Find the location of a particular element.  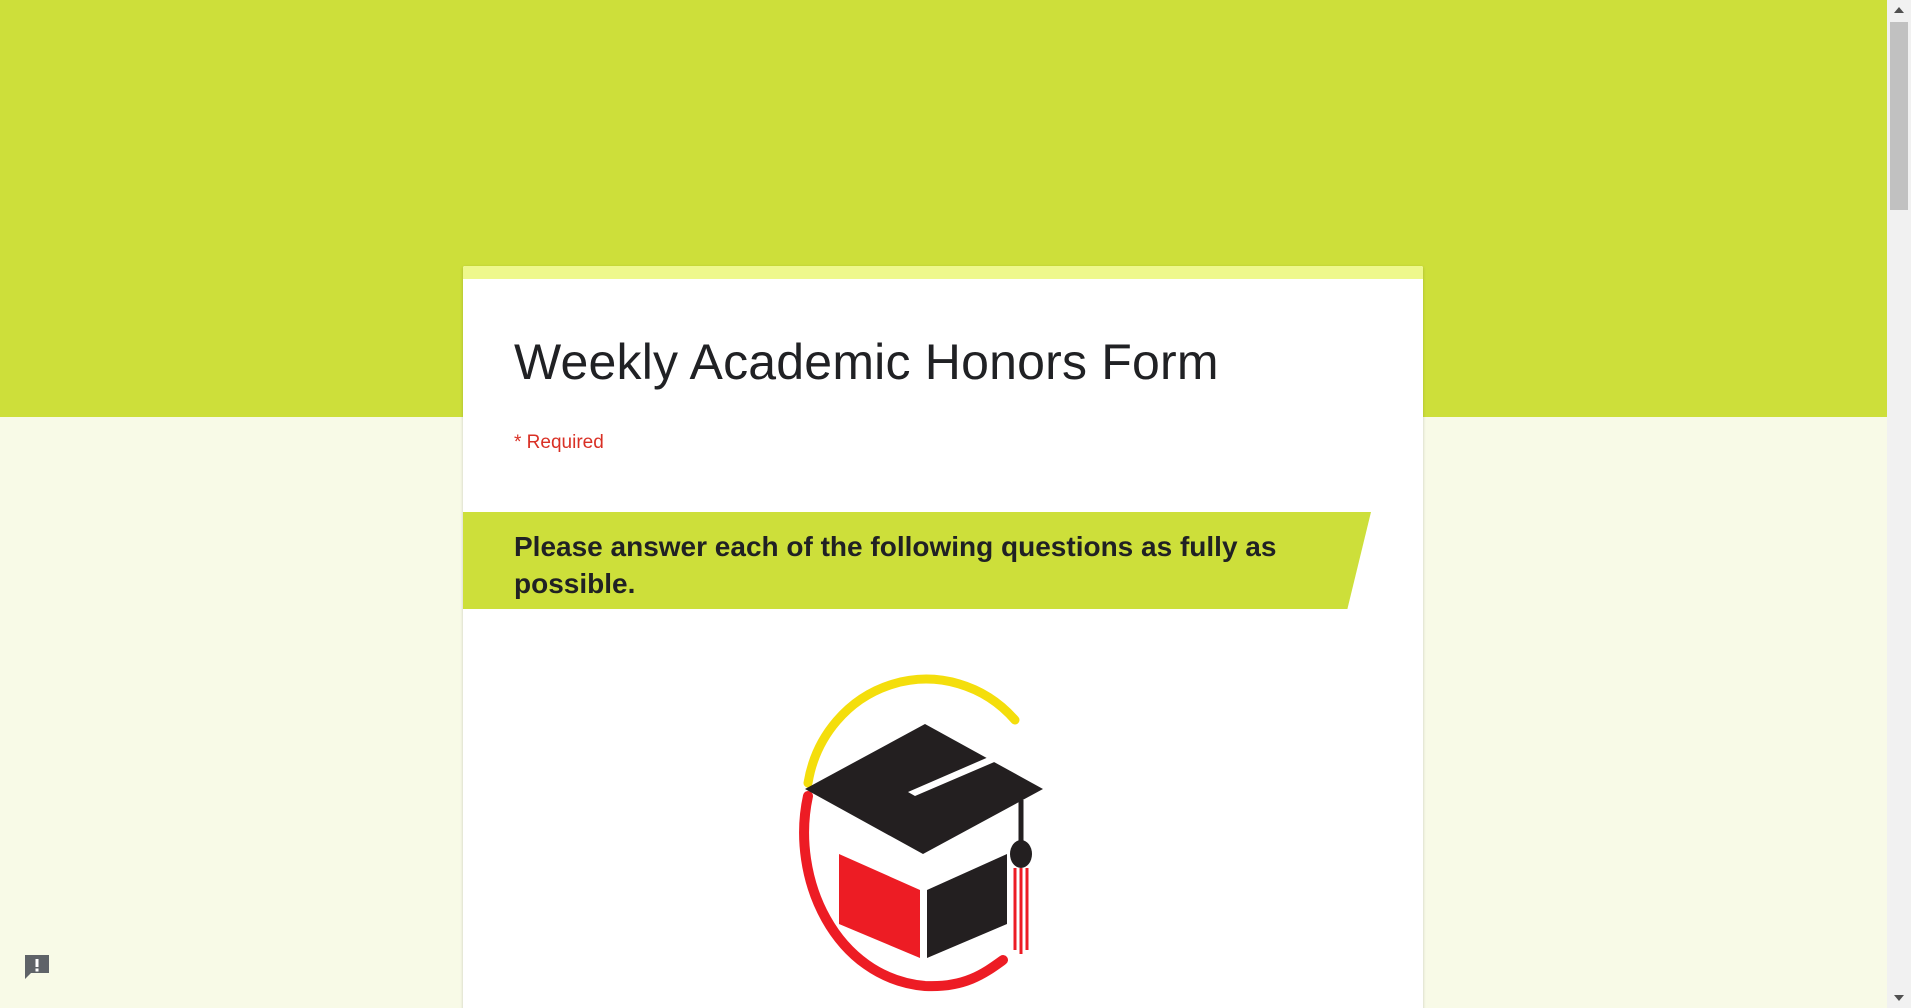

arrow-up-icon is located at coordinates (1899, 10).